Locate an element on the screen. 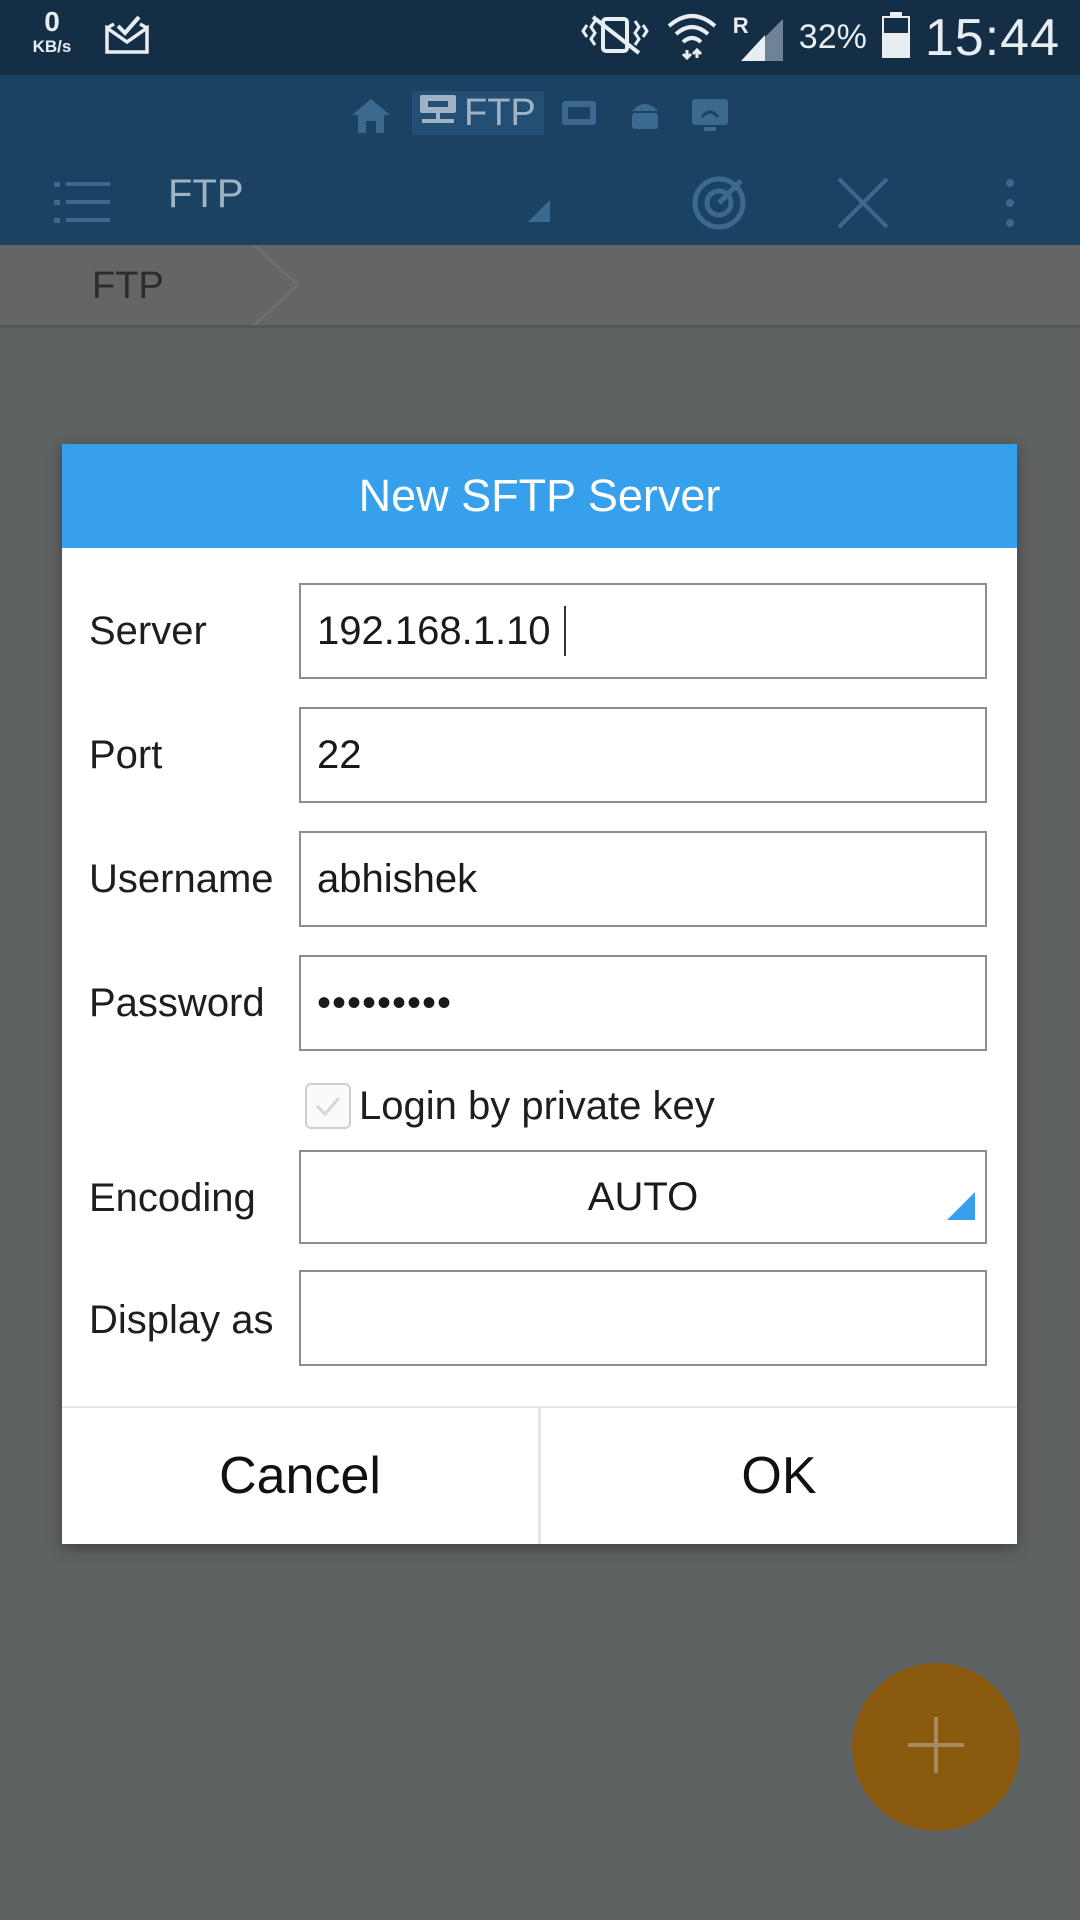 The height and width of the screenshot is (1920, 1080). server-label: Server is located at coordinates (148, 631).